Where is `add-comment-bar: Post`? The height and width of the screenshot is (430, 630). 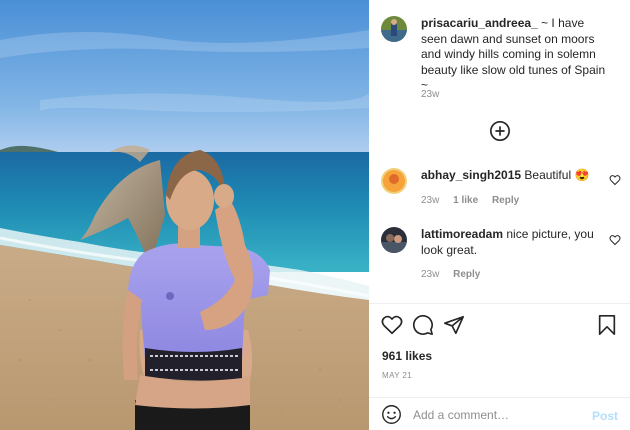
add-comment-bar: Post is located at coordinates (499, 414).